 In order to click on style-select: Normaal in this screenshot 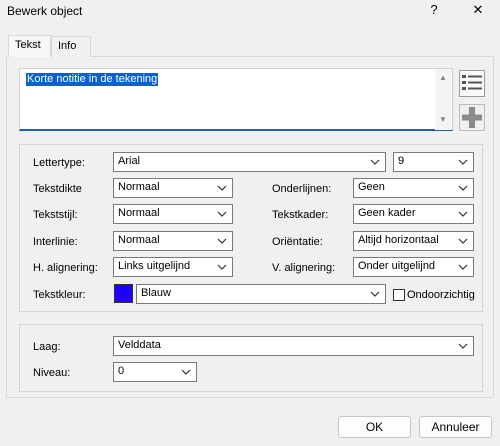, I will do `click(173, 214)`.